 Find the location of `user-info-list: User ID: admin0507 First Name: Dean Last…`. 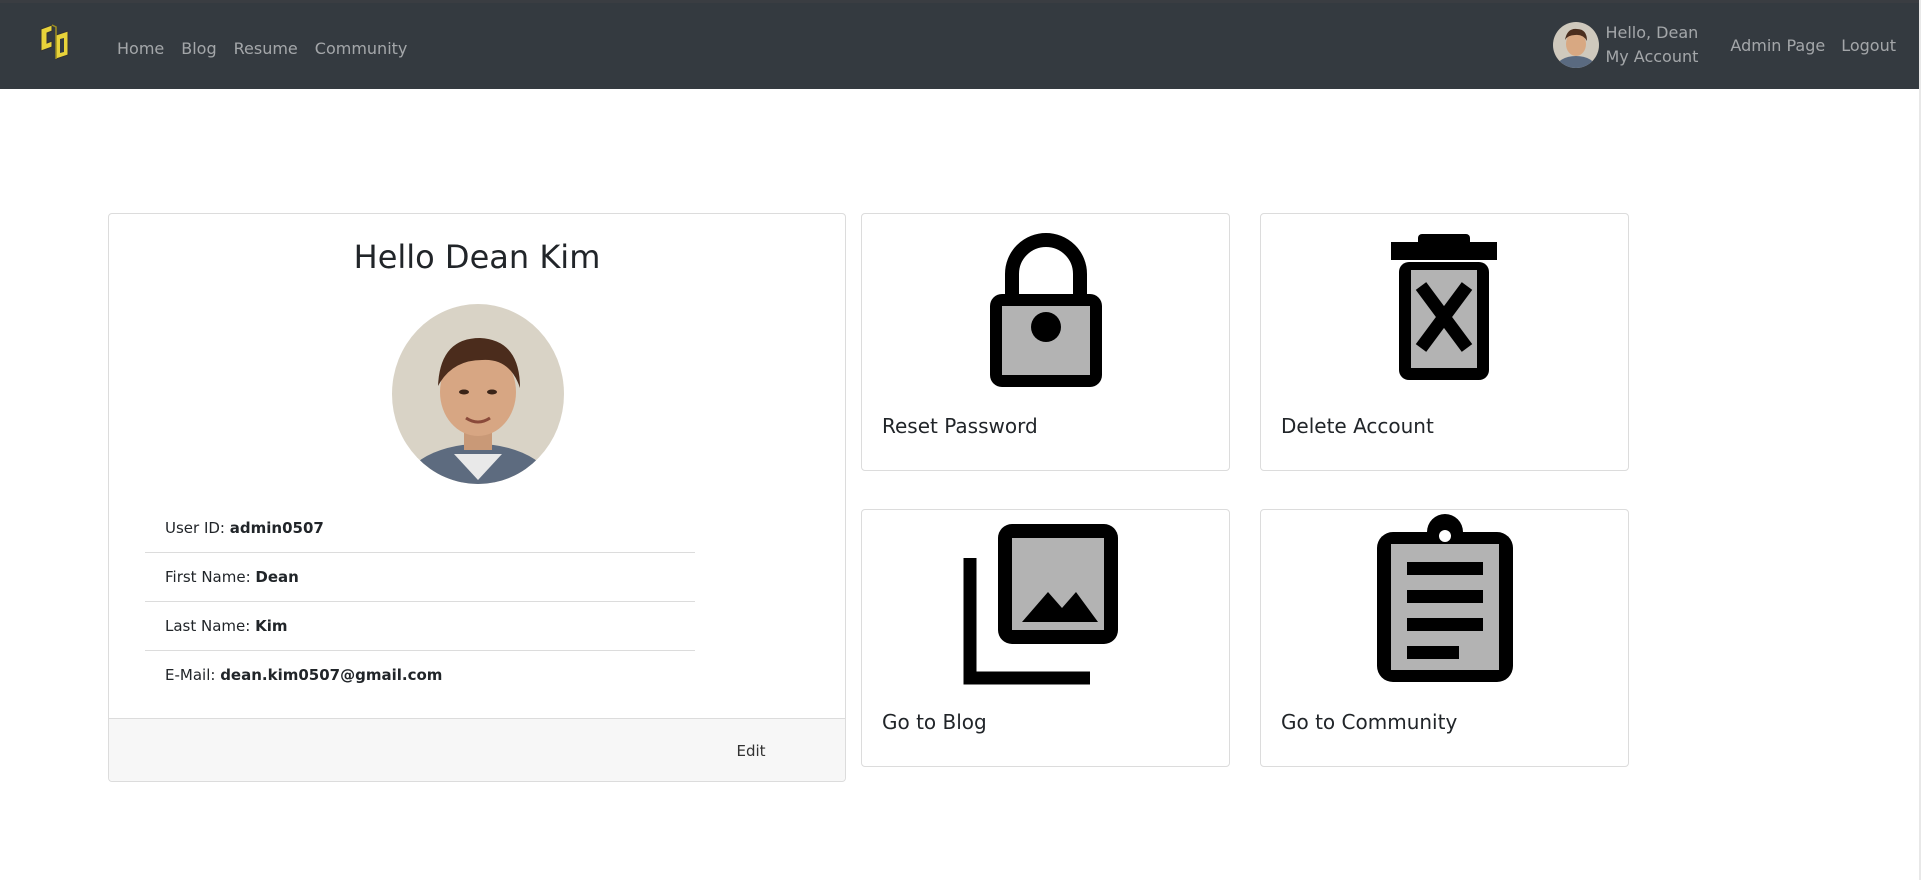

user-info-list: User ID: admin0507 First Name: Dean Last… is located at coordinates (420, 602).